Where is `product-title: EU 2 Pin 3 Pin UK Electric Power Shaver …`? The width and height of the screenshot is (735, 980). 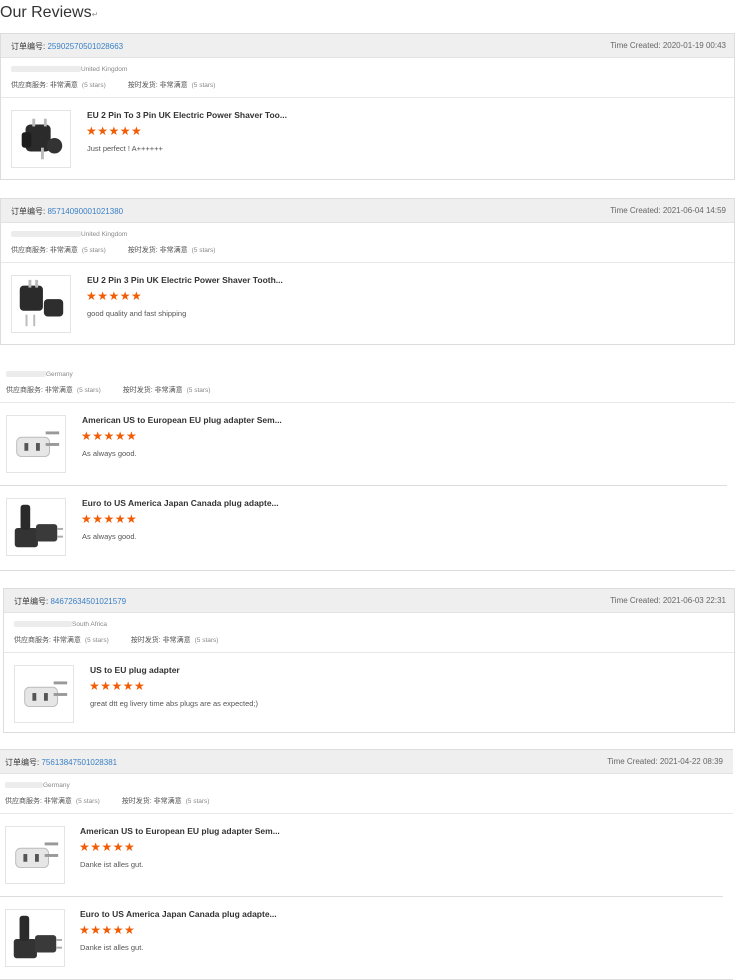
product-title: EU 2 Pin 3 Pin UK Electric Power Shaver … is located at coordinates (185, 280).